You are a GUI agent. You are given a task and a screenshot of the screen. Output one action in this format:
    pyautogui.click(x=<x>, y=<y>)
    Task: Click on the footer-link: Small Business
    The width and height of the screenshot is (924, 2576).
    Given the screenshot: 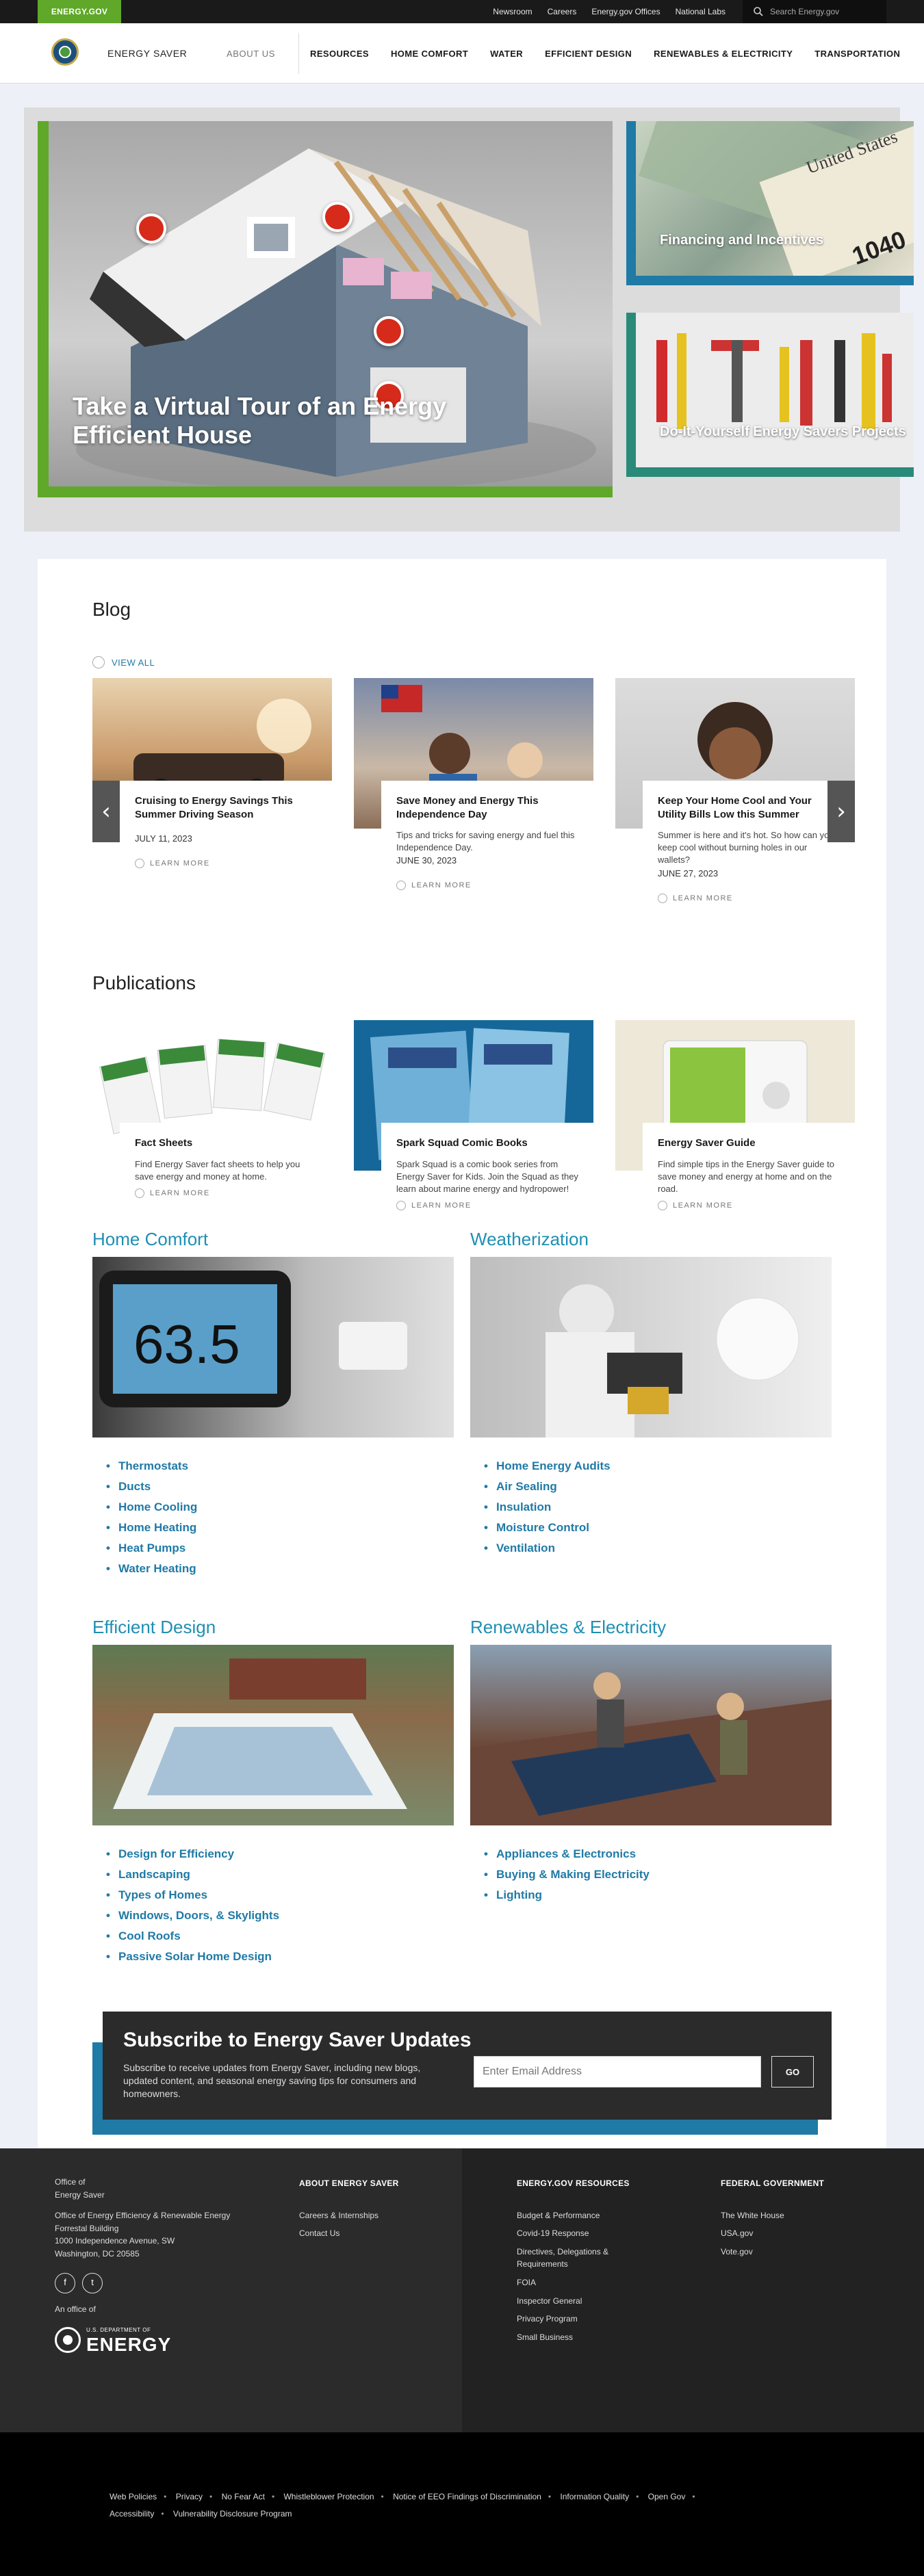 What is the action you would take?
    pyautogui.click(x=578, y=2337)
    